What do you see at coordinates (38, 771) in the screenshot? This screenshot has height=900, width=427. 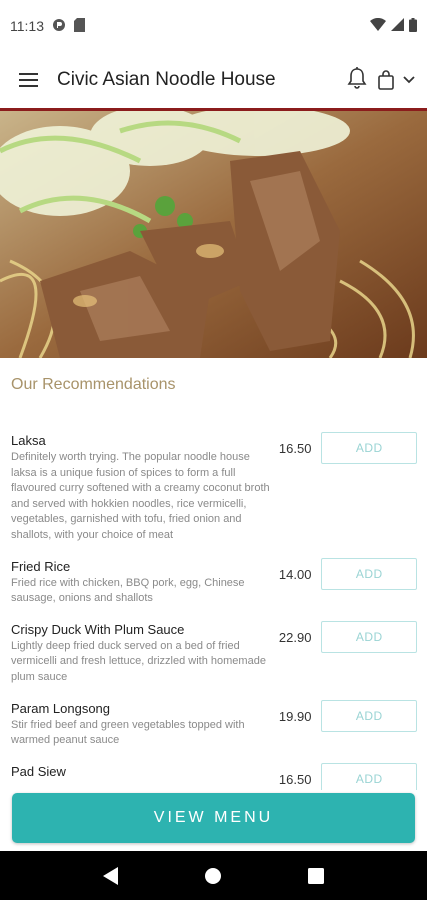 I see `item-name: Pad Siew` at bounding box center [38, 771].